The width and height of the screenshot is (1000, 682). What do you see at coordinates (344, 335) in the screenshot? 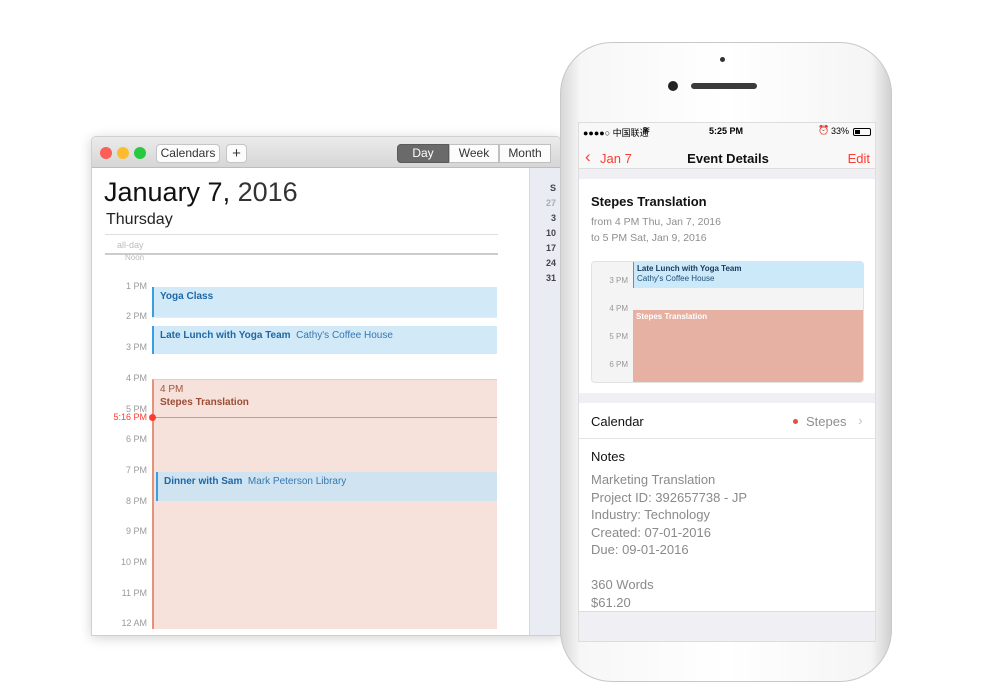
I see `event-location: Cathy's Coffee House` at bounding box center [344, 335].